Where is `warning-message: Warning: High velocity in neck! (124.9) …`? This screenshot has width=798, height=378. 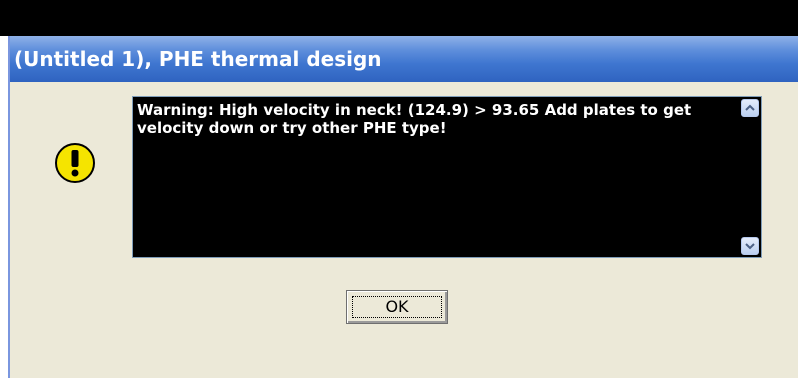
warning-message: Warning: High velocity in neck! (124.9) … is located at coordinates (414, 119).